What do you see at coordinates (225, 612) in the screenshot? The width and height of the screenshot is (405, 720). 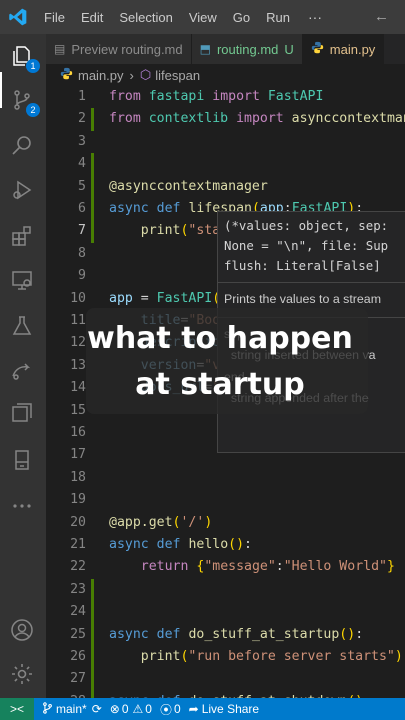 I see `code-line: 24` at bounding box center [225, 612].